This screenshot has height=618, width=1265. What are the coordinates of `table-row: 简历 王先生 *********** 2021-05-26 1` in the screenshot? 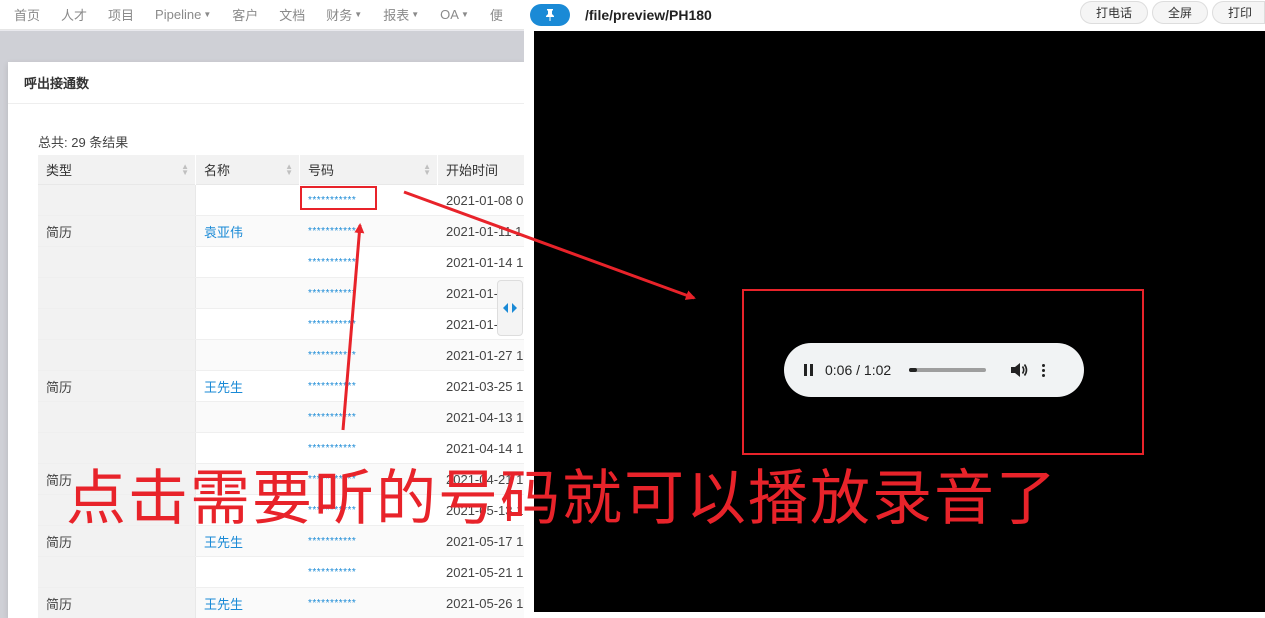 It's located at (281, 603).